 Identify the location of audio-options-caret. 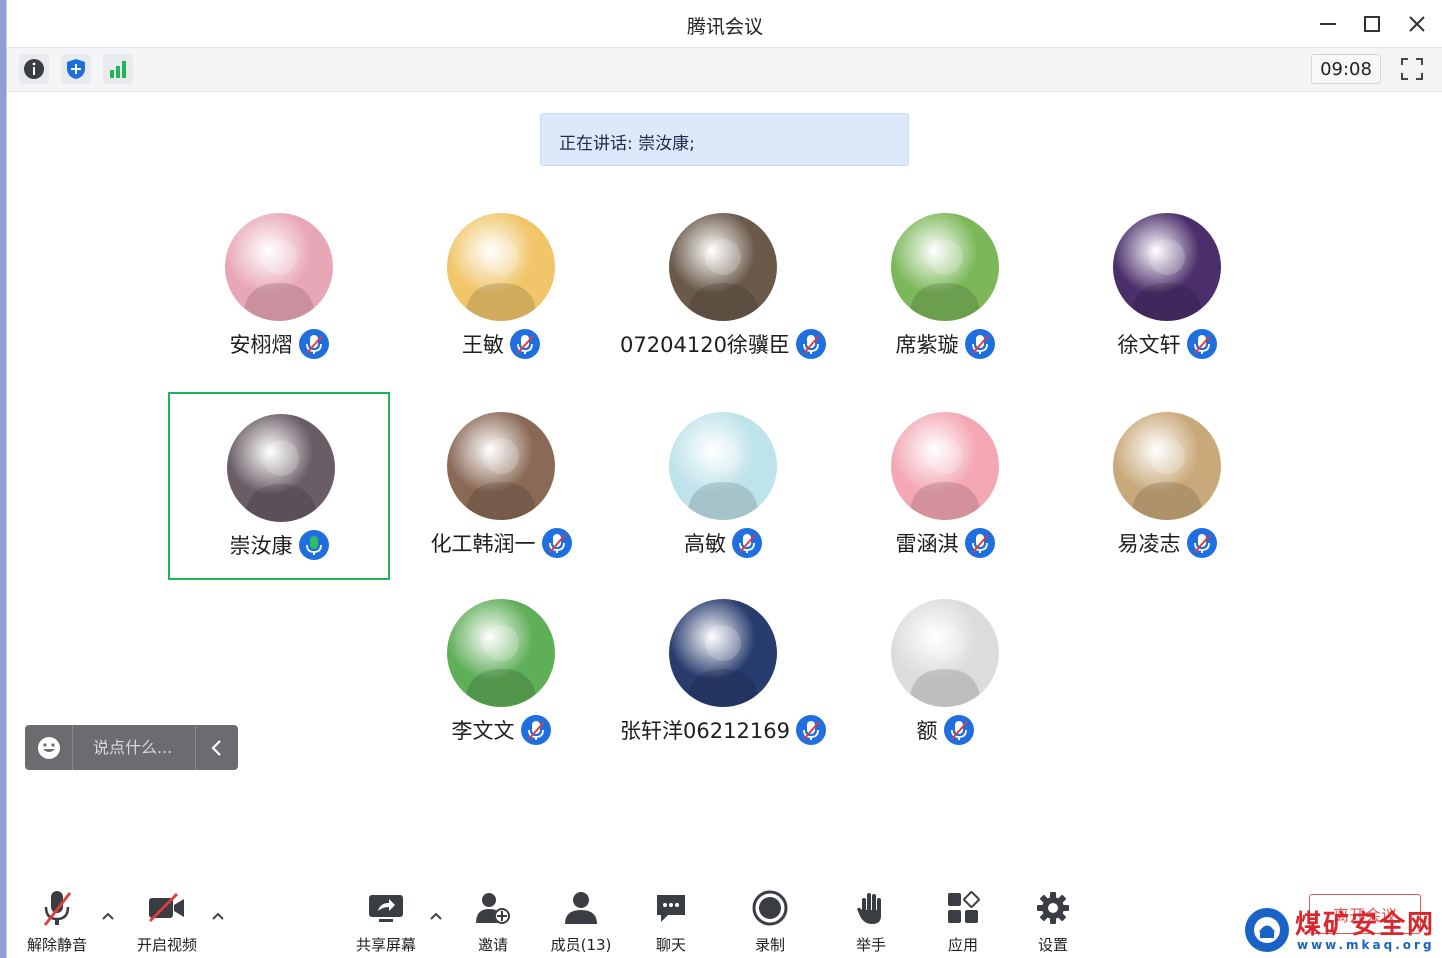
(108, 916).